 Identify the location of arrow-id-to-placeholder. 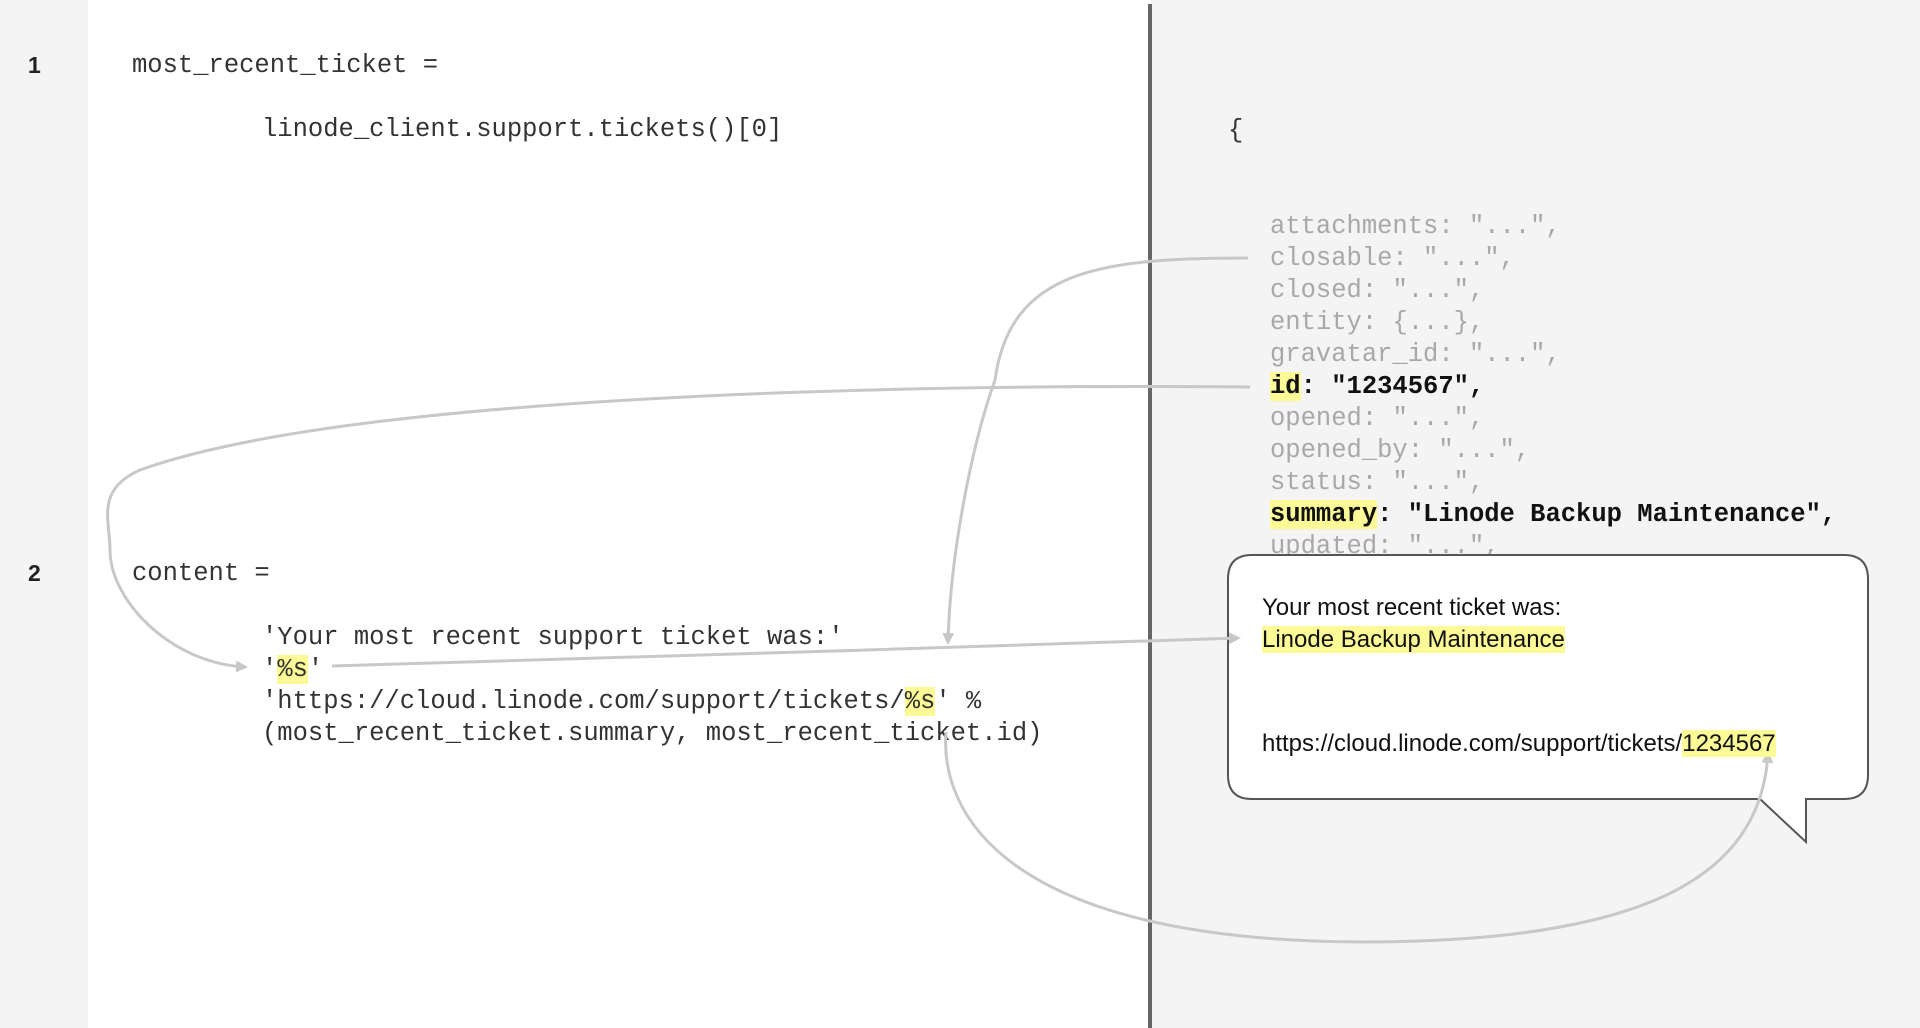
(1095, 450).